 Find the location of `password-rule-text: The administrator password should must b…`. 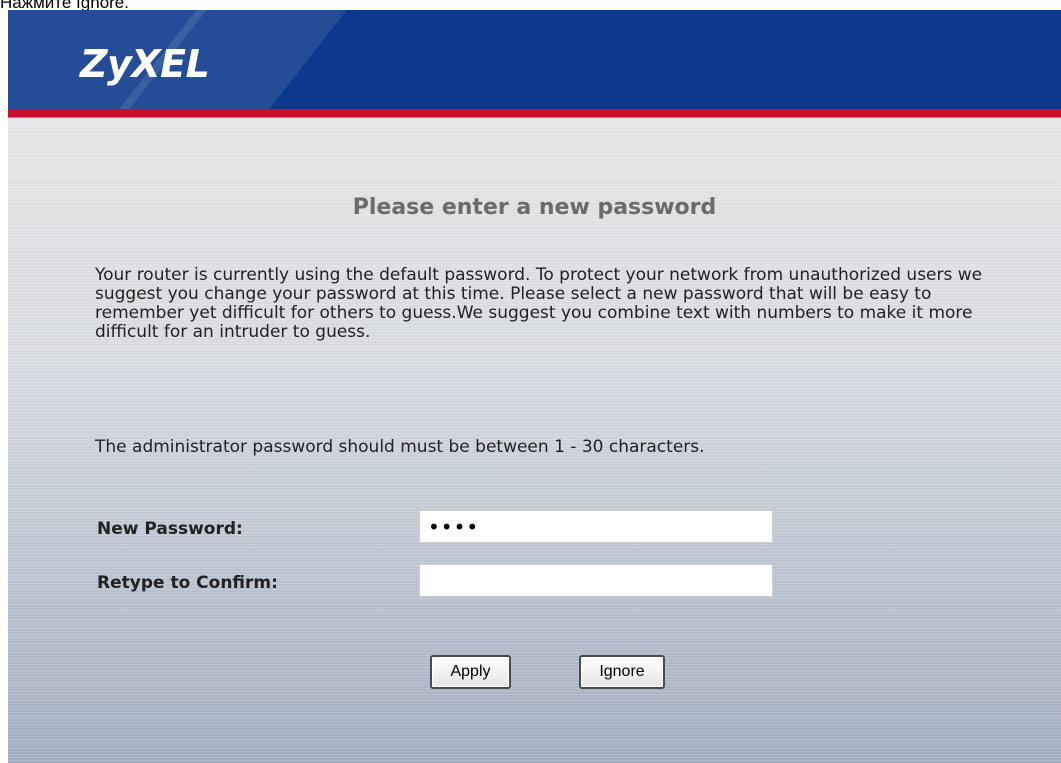

password-rule-text: The administrator password should must b… is located at coordinates (400, 447).